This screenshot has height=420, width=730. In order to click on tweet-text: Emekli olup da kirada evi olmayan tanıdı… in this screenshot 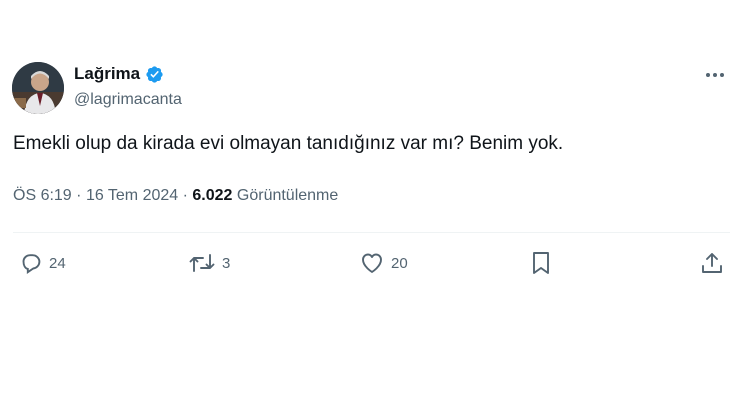, I will do `click(288, 143)`.